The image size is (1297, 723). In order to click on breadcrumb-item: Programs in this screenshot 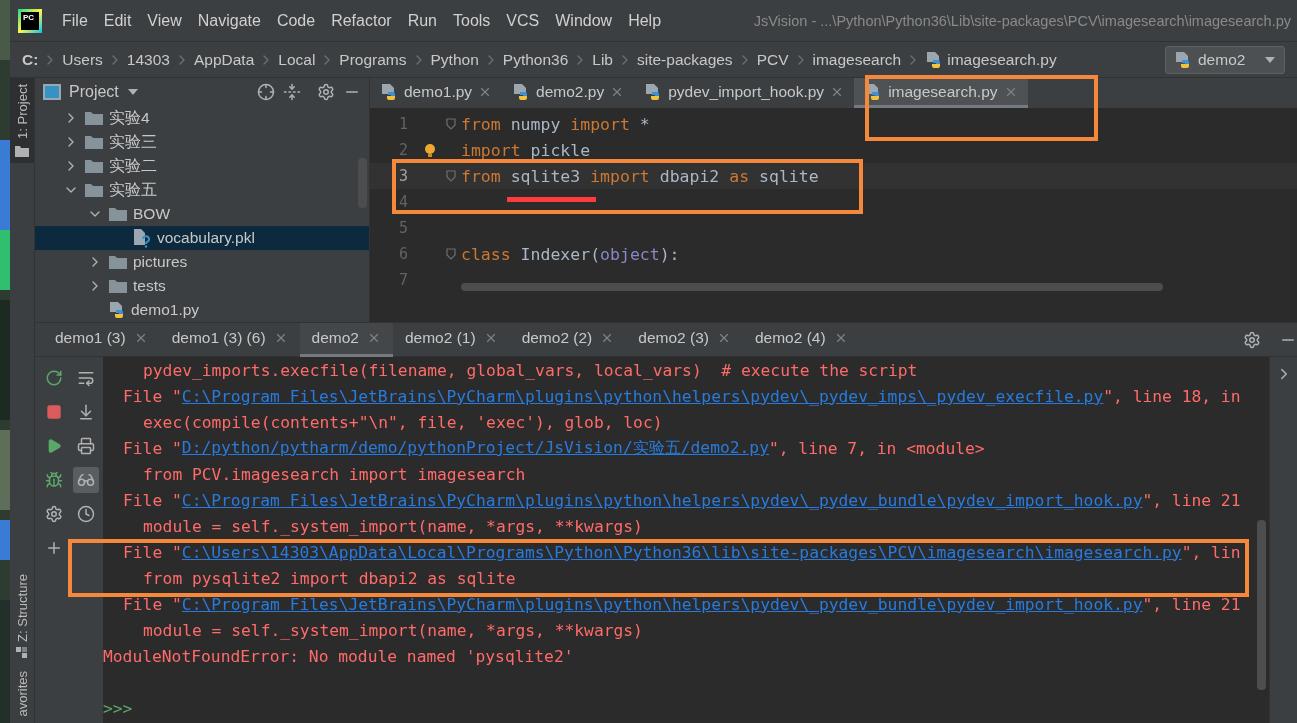, I will do `click(373, 59)`.